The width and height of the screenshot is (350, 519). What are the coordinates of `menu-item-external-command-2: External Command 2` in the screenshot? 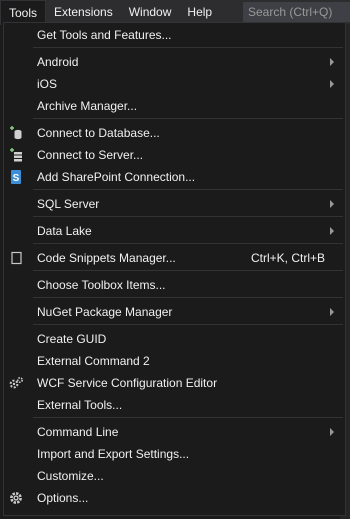 It's located at (174, 361).